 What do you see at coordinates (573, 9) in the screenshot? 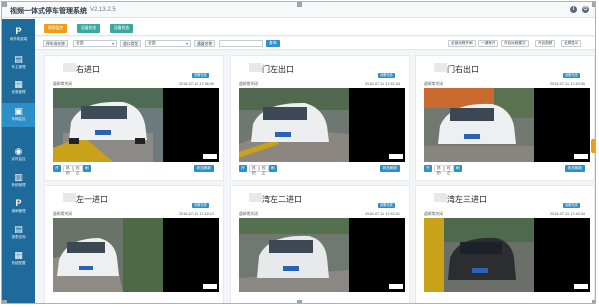
I see `info-icon: i` at bounding box center [573, 9].